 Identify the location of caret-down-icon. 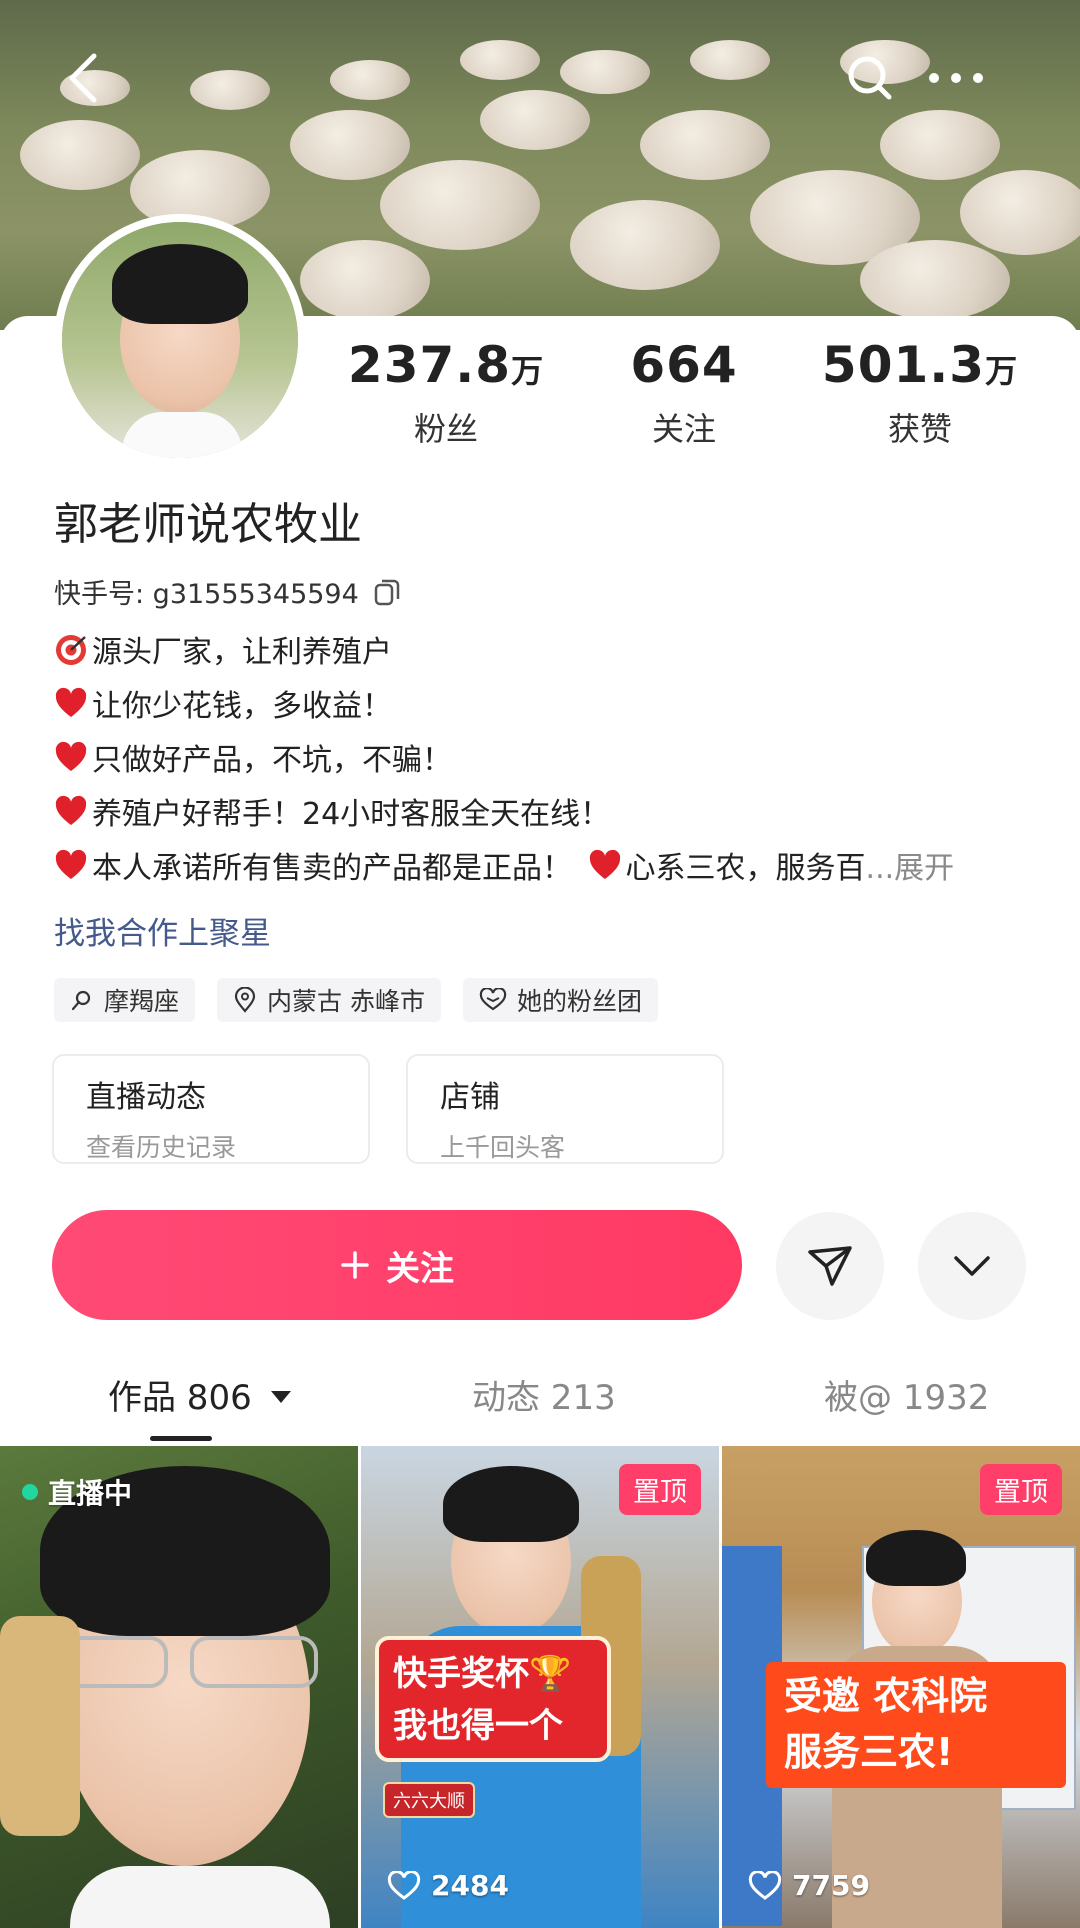
(280, 1397).